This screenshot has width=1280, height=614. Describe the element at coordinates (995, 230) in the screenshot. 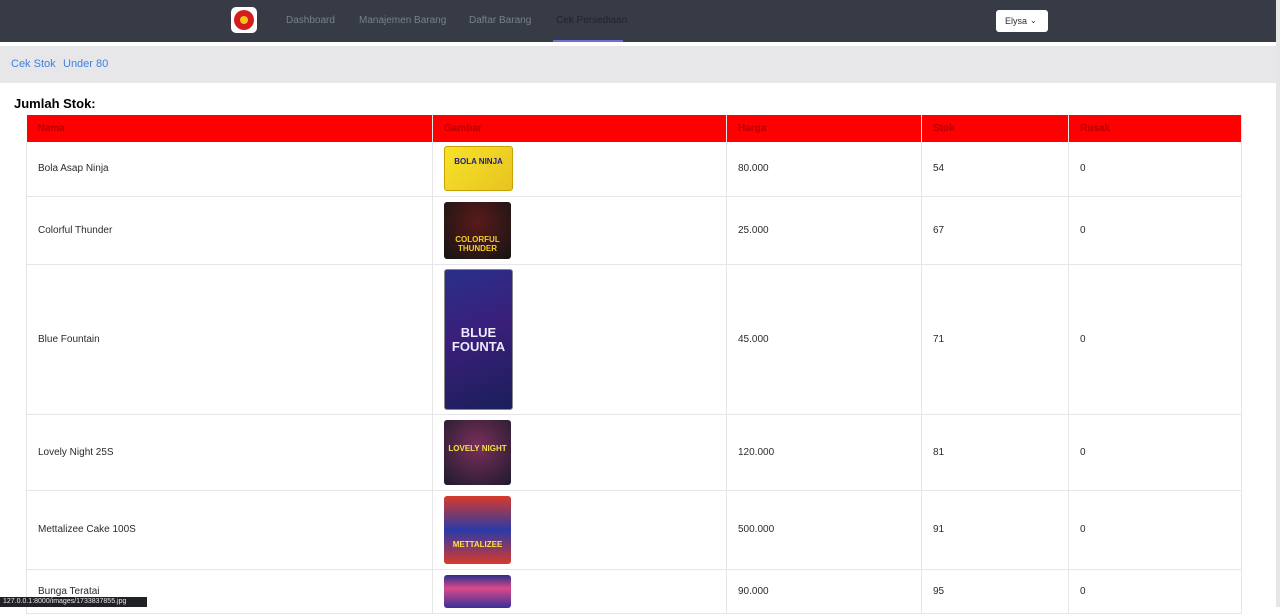

I see `cell-stok: 67` at that location.